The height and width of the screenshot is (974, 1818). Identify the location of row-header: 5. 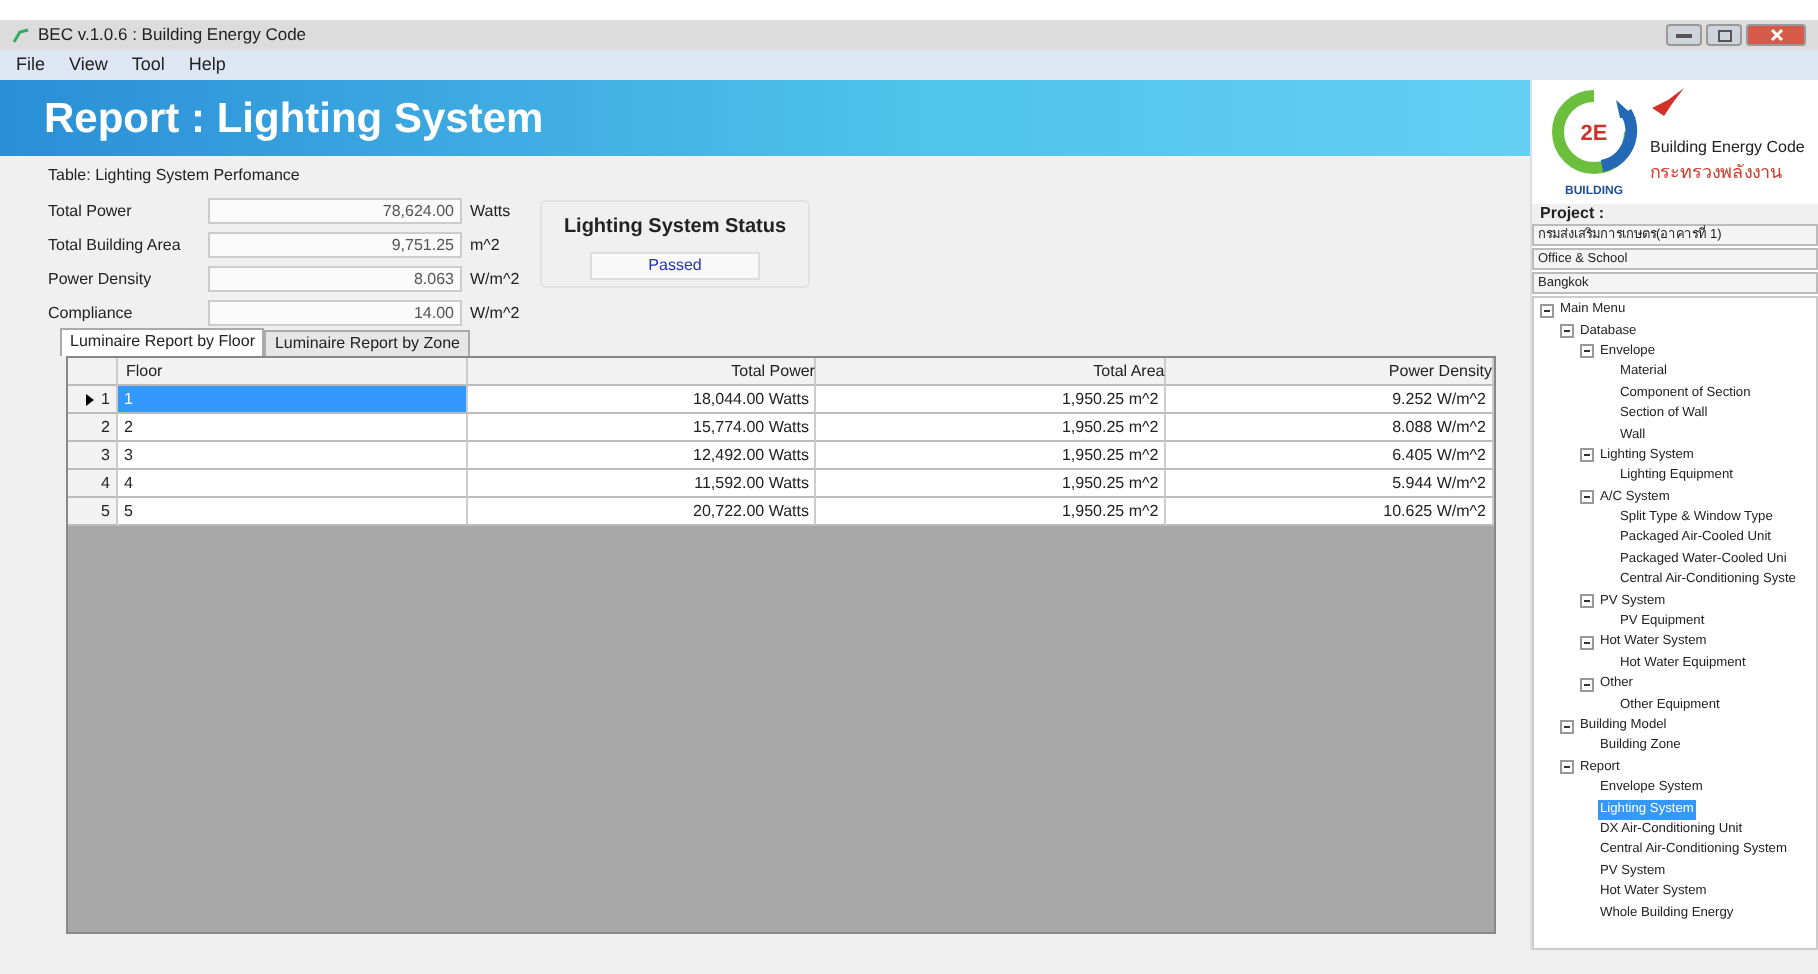
(93, 512).